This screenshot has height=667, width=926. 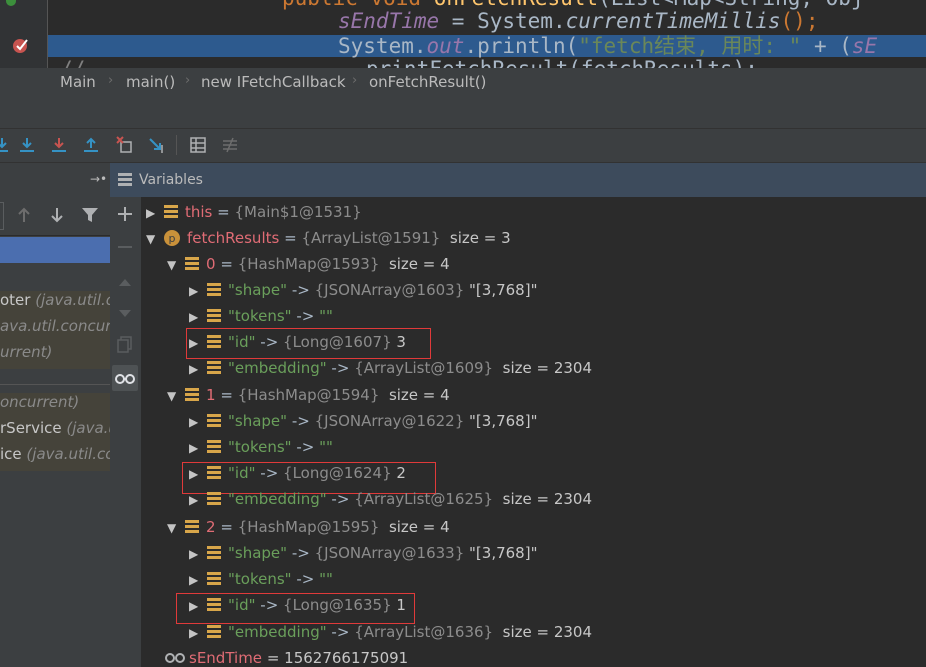 What do you see at coordinates (273, 82) in the screenshot?
I see `breadcrumb-item-callback: new IFetchCallback` at bounding box center [273, 82].